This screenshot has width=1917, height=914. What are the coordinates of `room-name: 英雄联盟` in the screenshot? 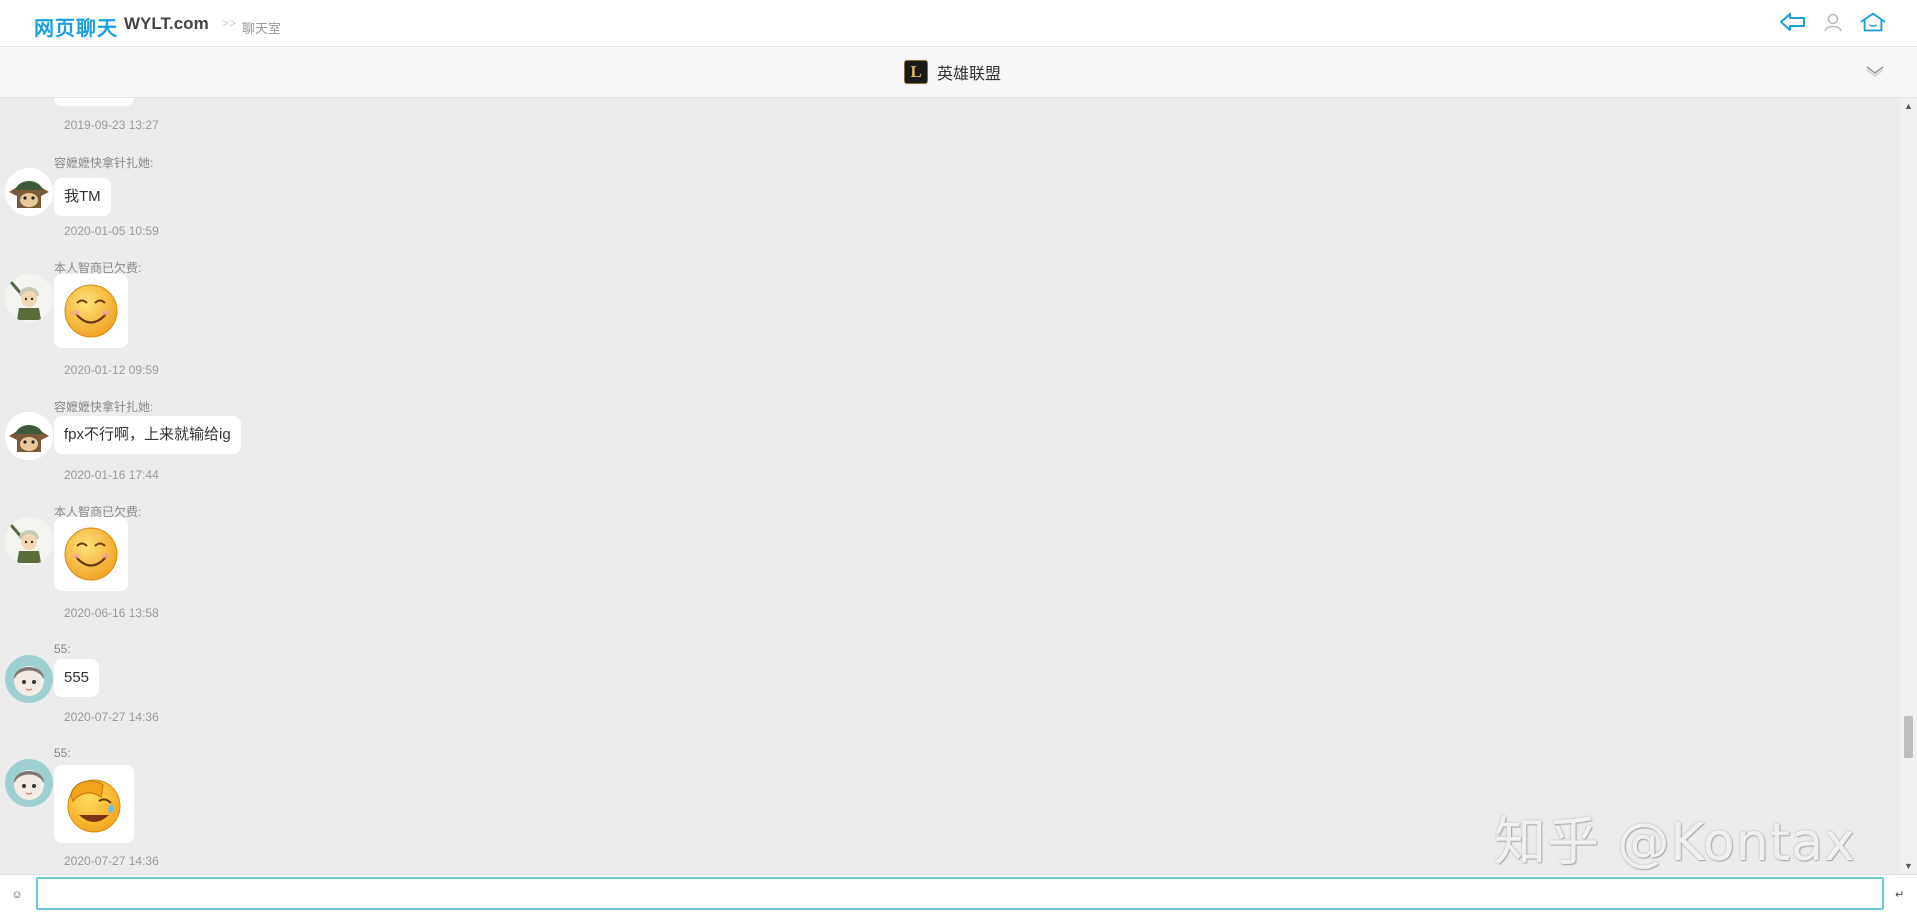 It's located at (969, 74).